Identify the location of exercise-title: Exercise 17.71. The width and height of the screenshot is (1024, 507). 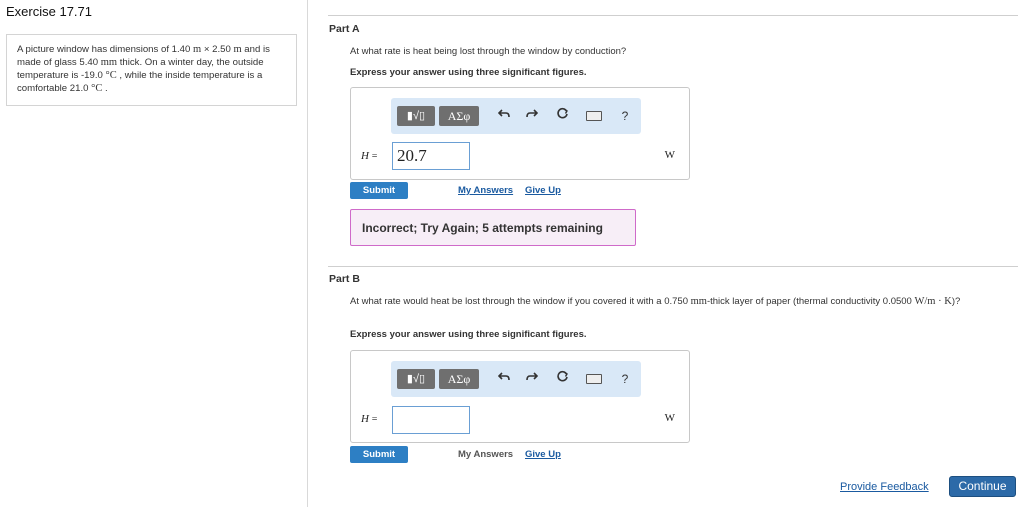
(49, 11).